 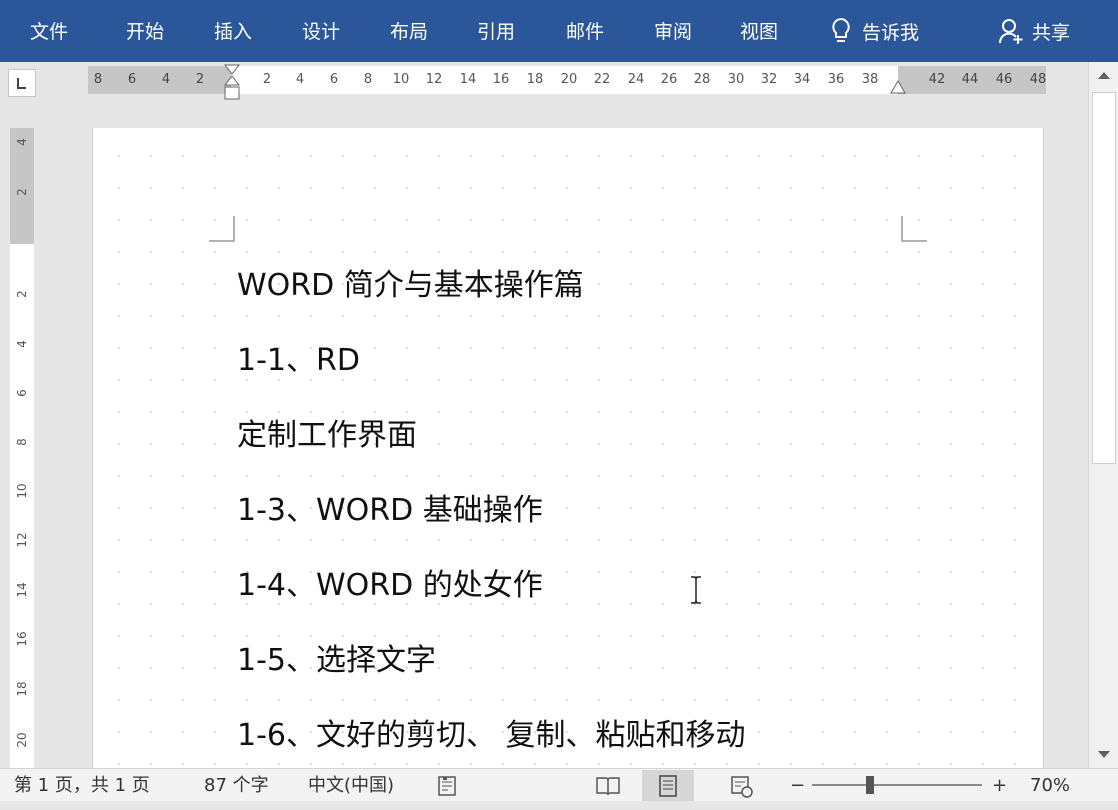 I want to click on share-button: 共享, so click(x=1034, y=31).